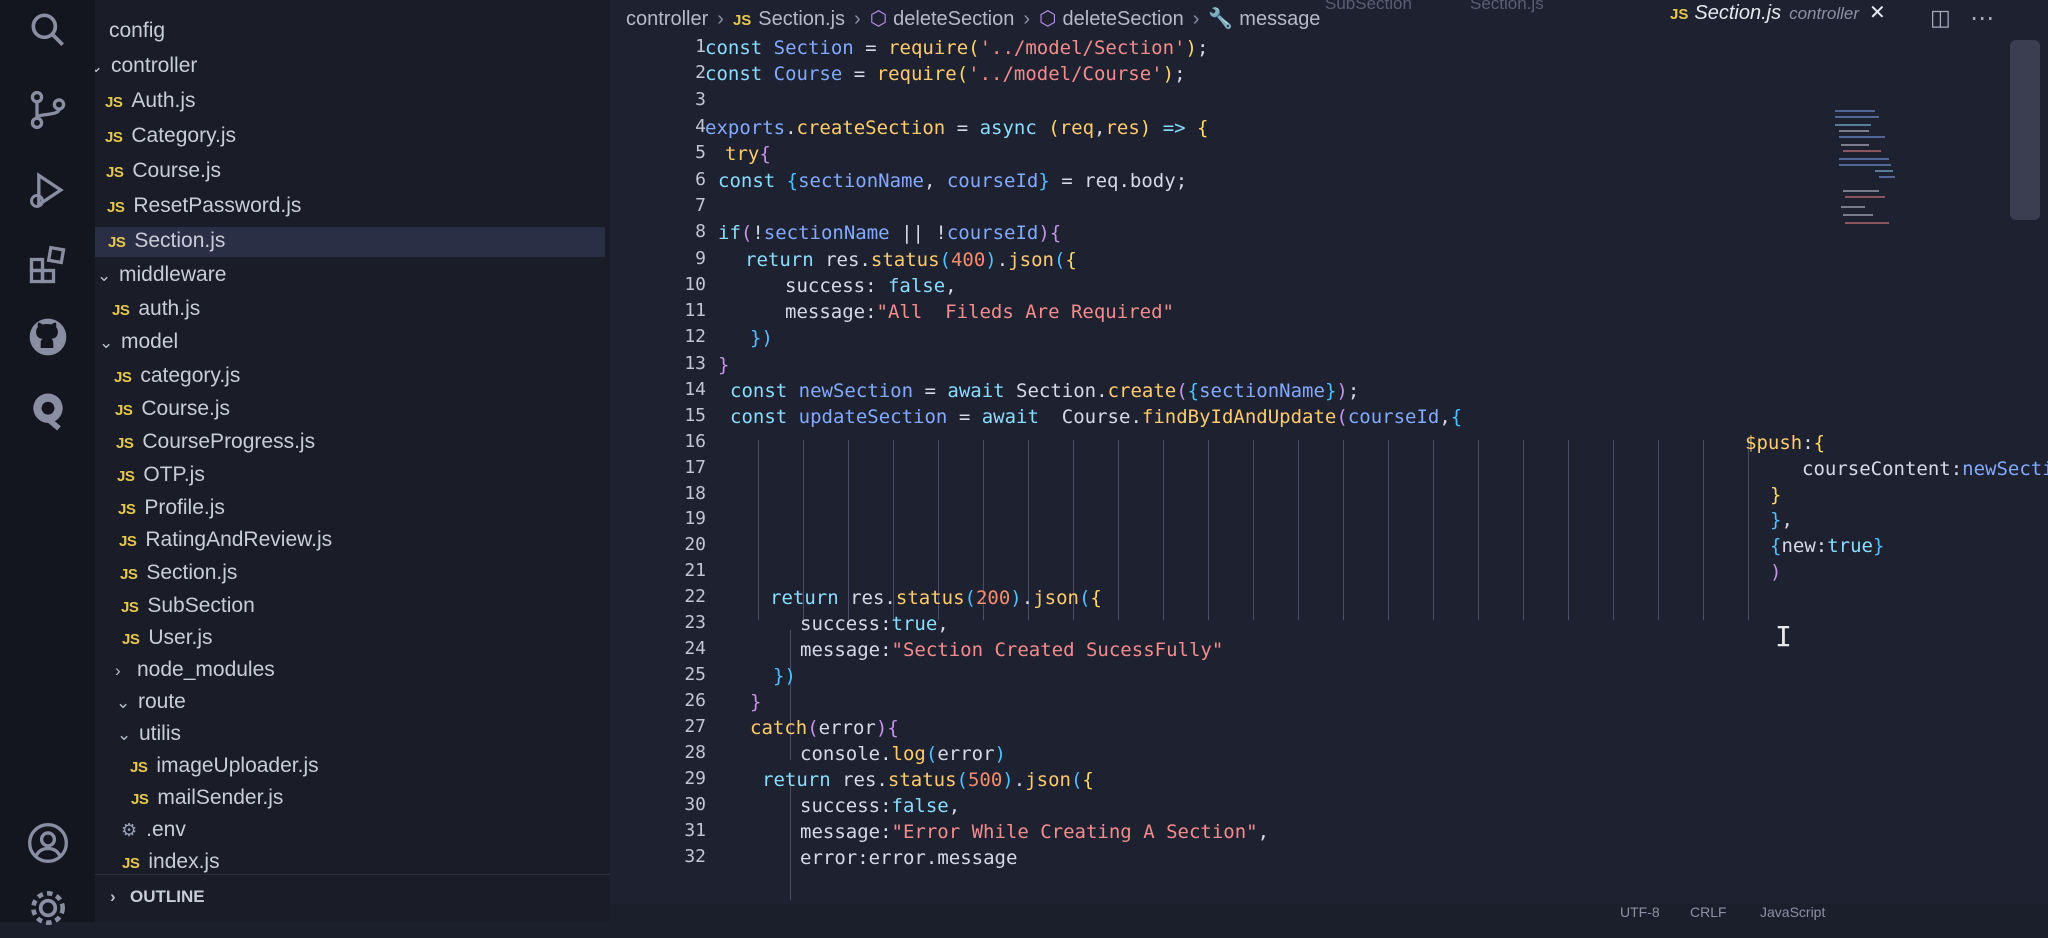  What do you see at coordinates (47, 908) in the screenshot?
I see `settings-gear-icon` at bounding box center [47, 908].